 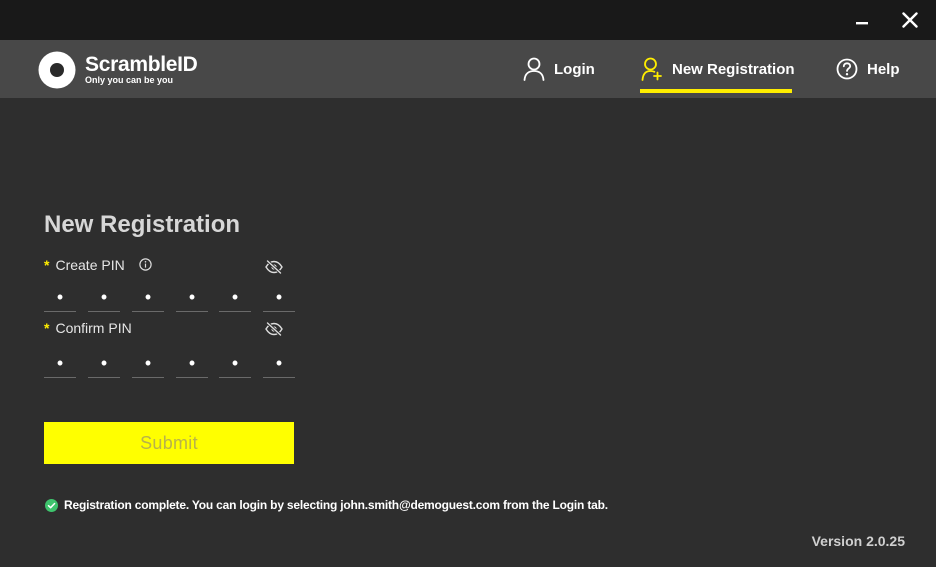 I want to click on confirm-pin-label: * Confirm PIN, so click(x=88, y=328).